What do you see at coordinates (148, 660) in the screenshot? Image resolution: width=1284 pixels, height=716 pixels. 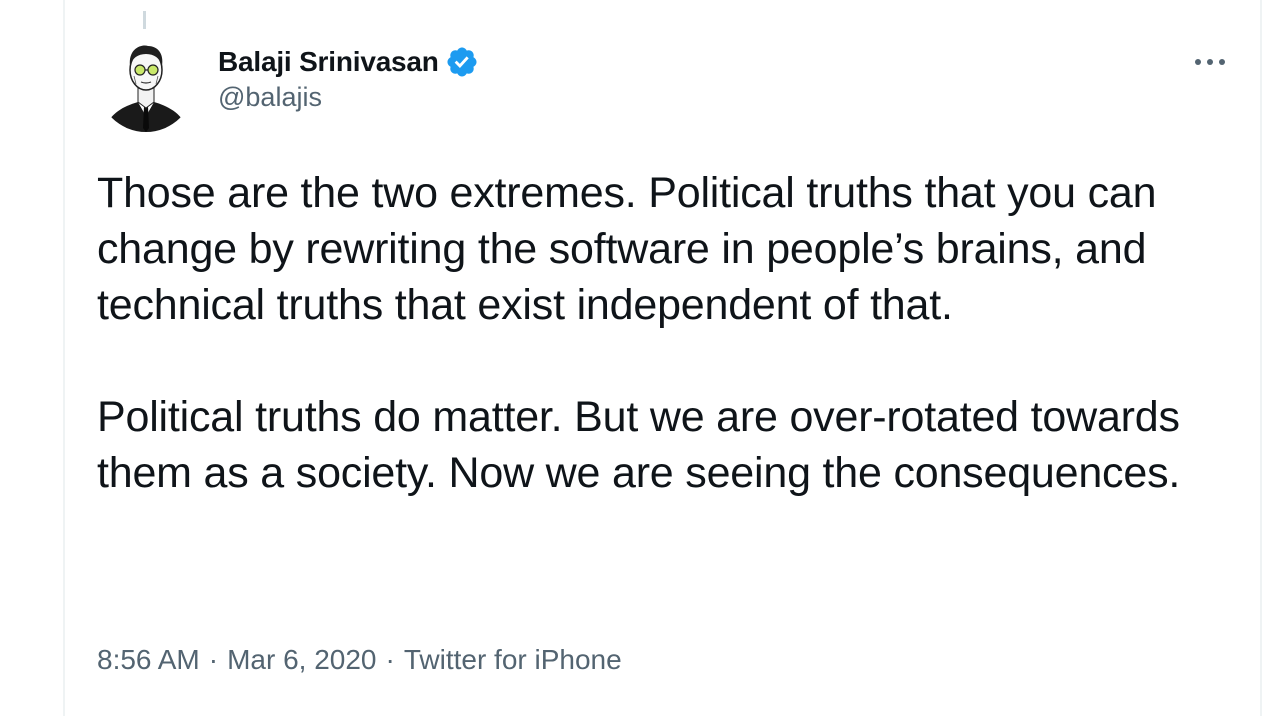 I see `tweet-time: 8:56 AM` at bounding box center [148, 660].